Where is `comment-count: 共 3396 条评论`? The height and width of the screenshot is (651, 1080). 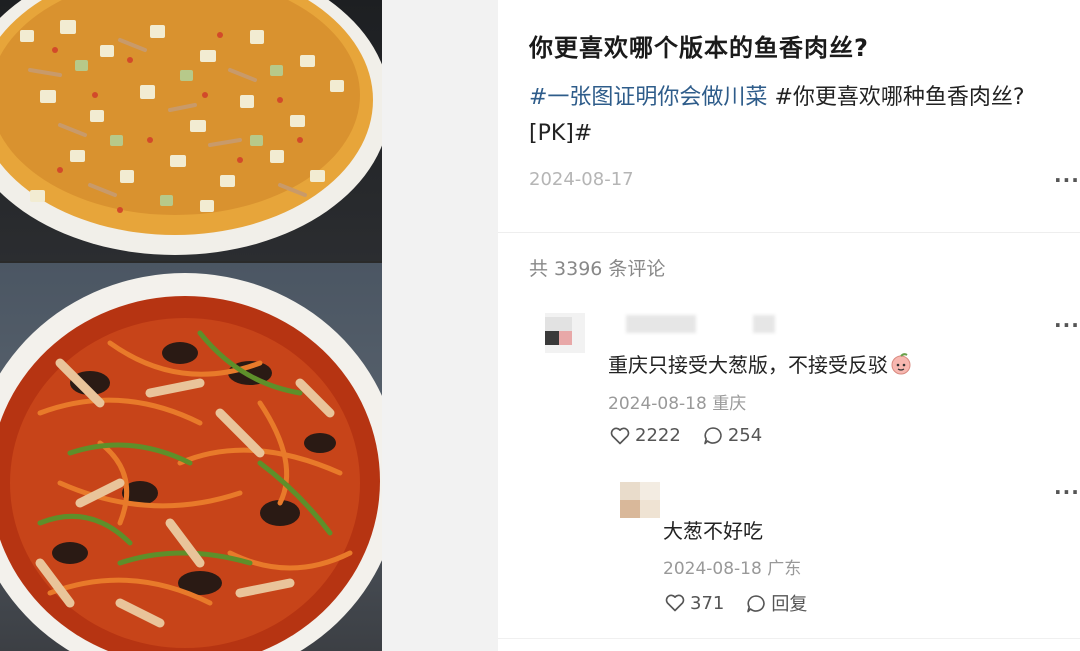 comment-count: 共 3396 条评论 is located at coordinates (597, 269).